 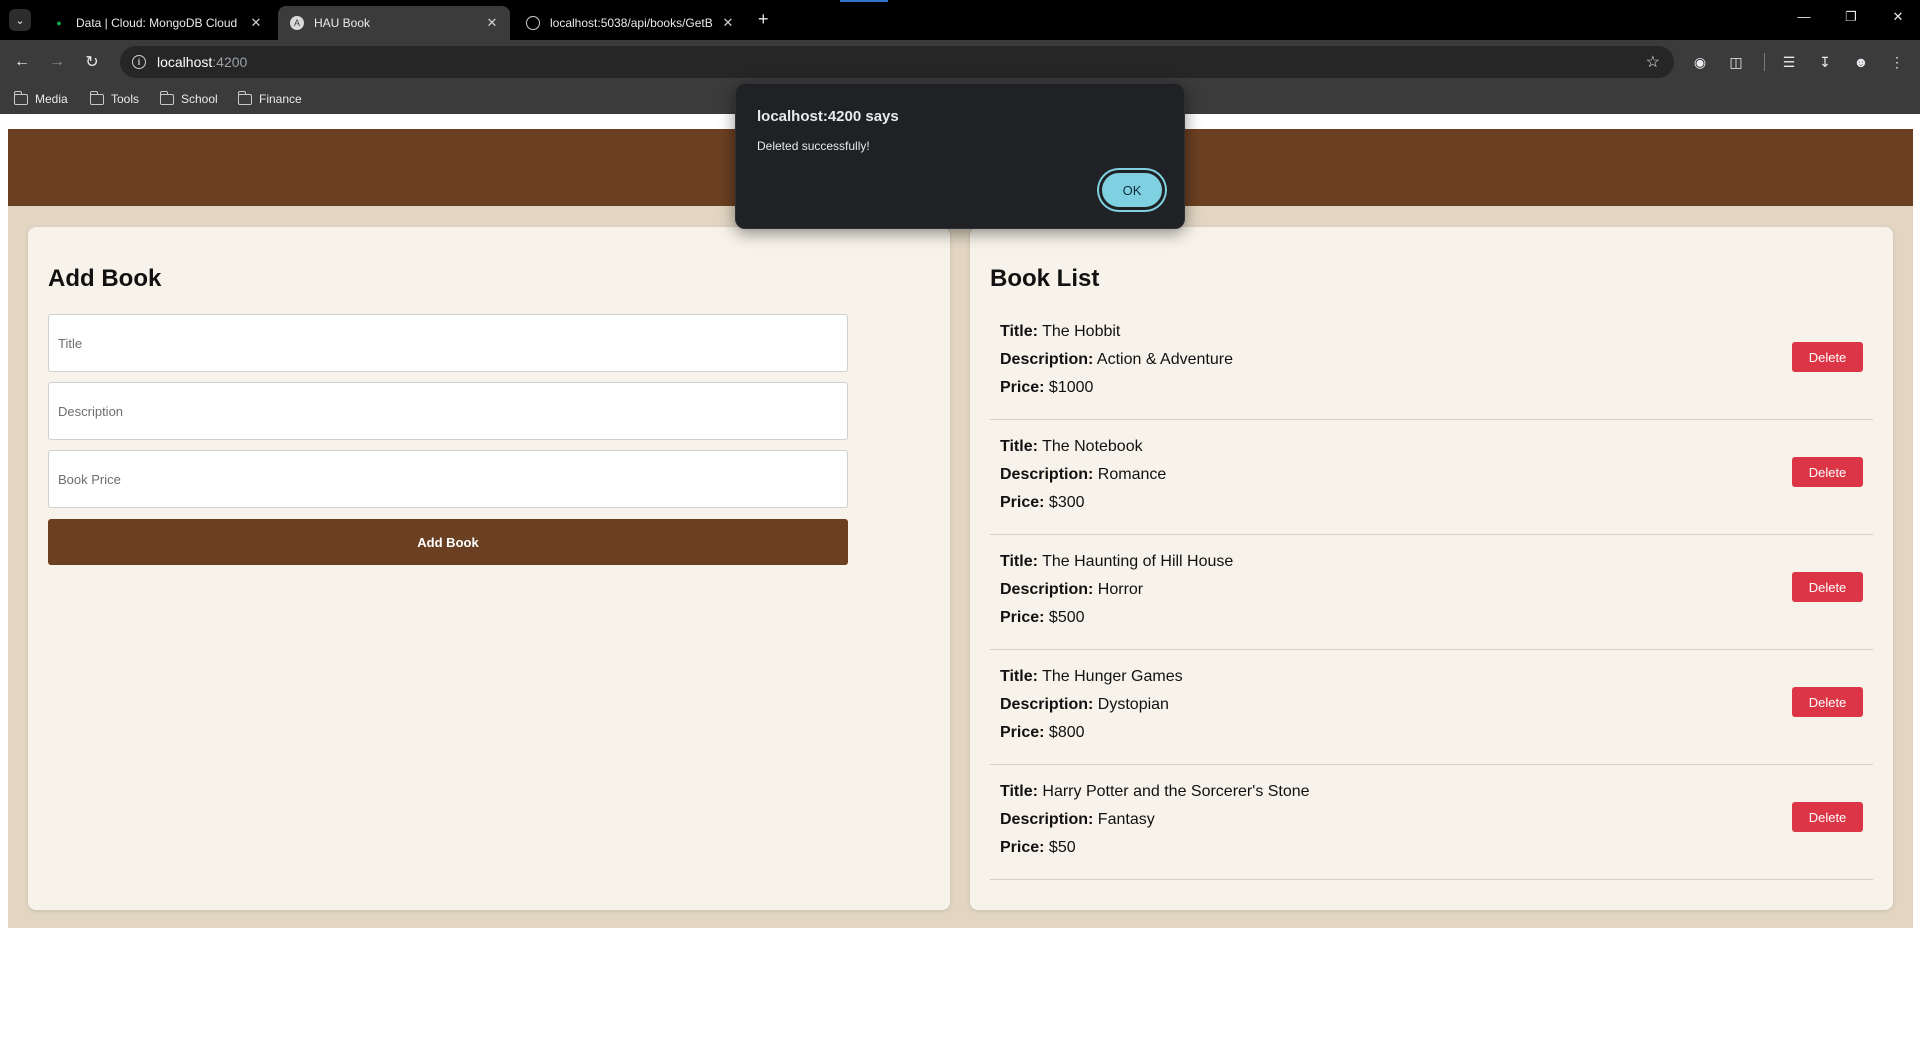 What do you see at coordinates (1120, 589) in the screenshot?
I see `book-description: Horror` at bounding box center [1120, 589].